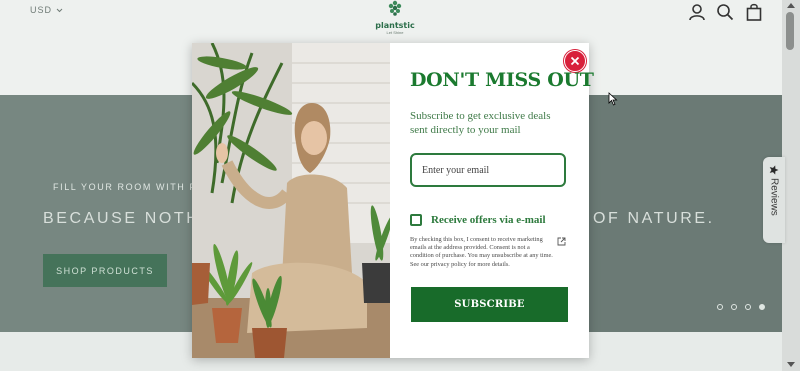  Describe the element at coordinates (613, 99) in the screenshot. I see `mouse-cursor-icon` at that location.